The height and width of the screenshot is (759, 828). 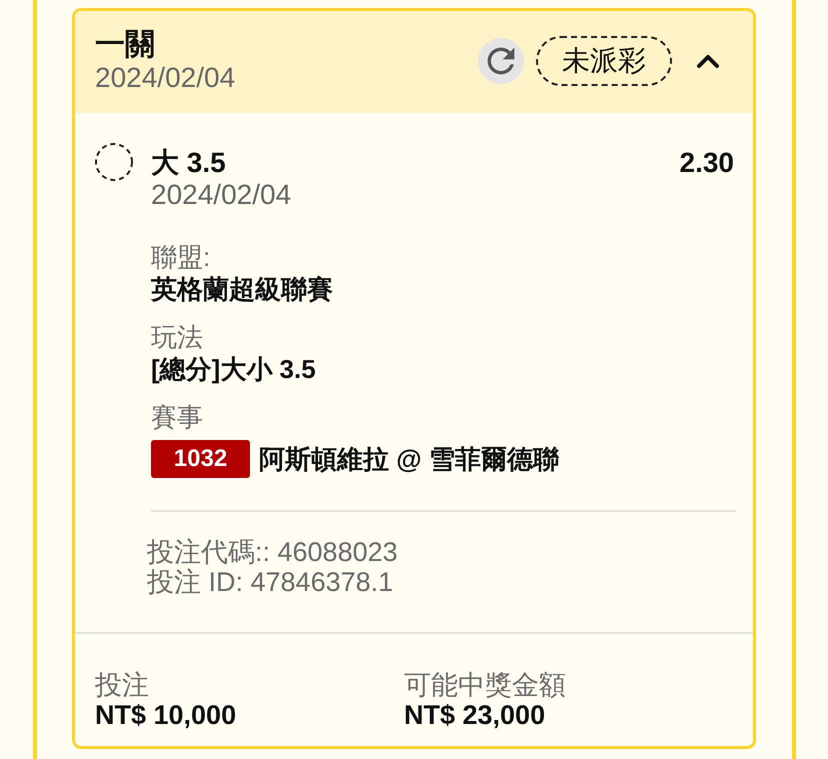 I want to click on bet-reference: 投注代碼:: 46088023, so click(x=273, y=552).